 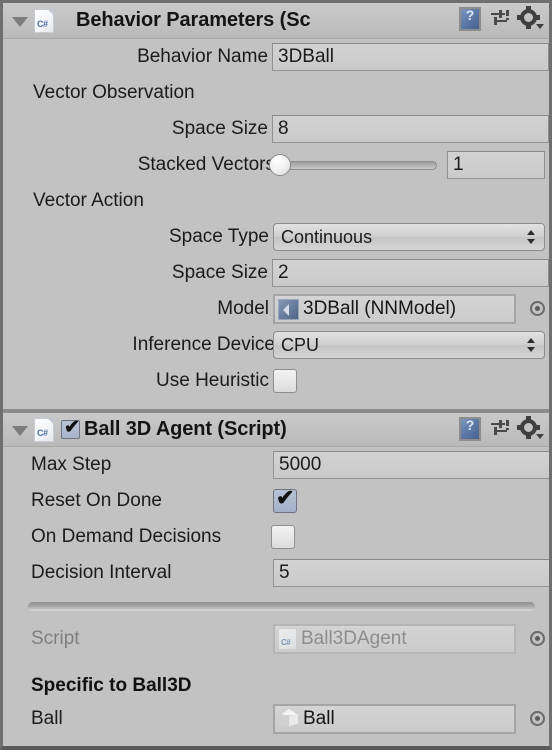 I want to click on row-use-heuristic: Use Heuristic, so click(x=276, y=381).